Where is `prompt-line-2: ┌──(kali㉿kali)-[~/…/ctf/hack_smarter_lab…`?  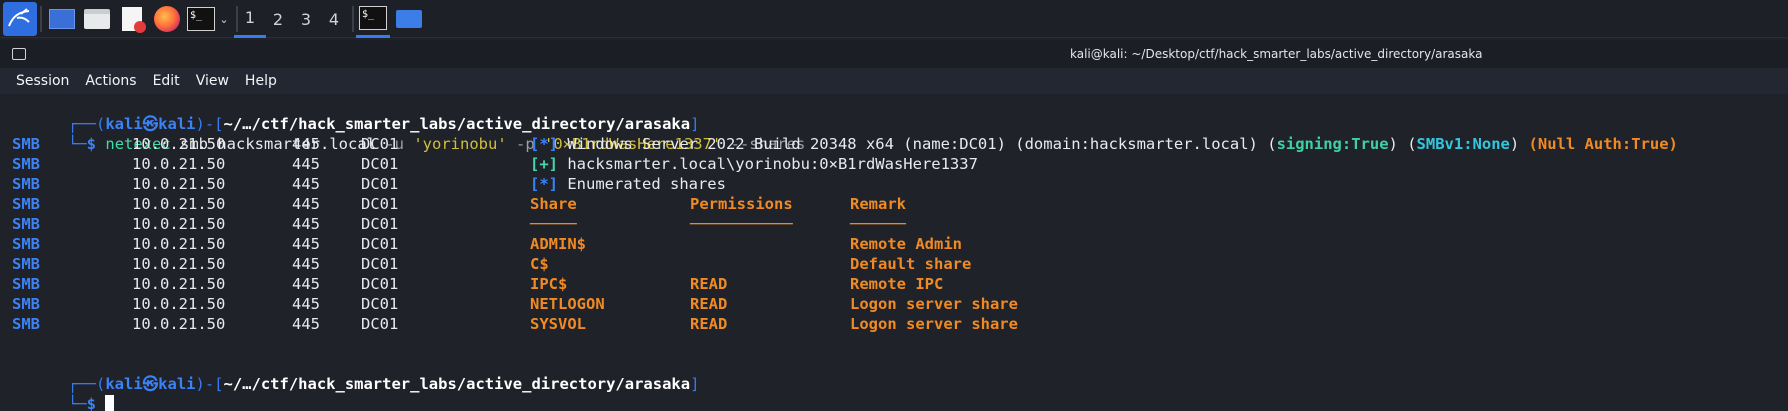
prompt-line-2: ┌──(kali㉿kali)-[~/…/ctf/hack_smarter_lab… is located at coordinates (894, 373).